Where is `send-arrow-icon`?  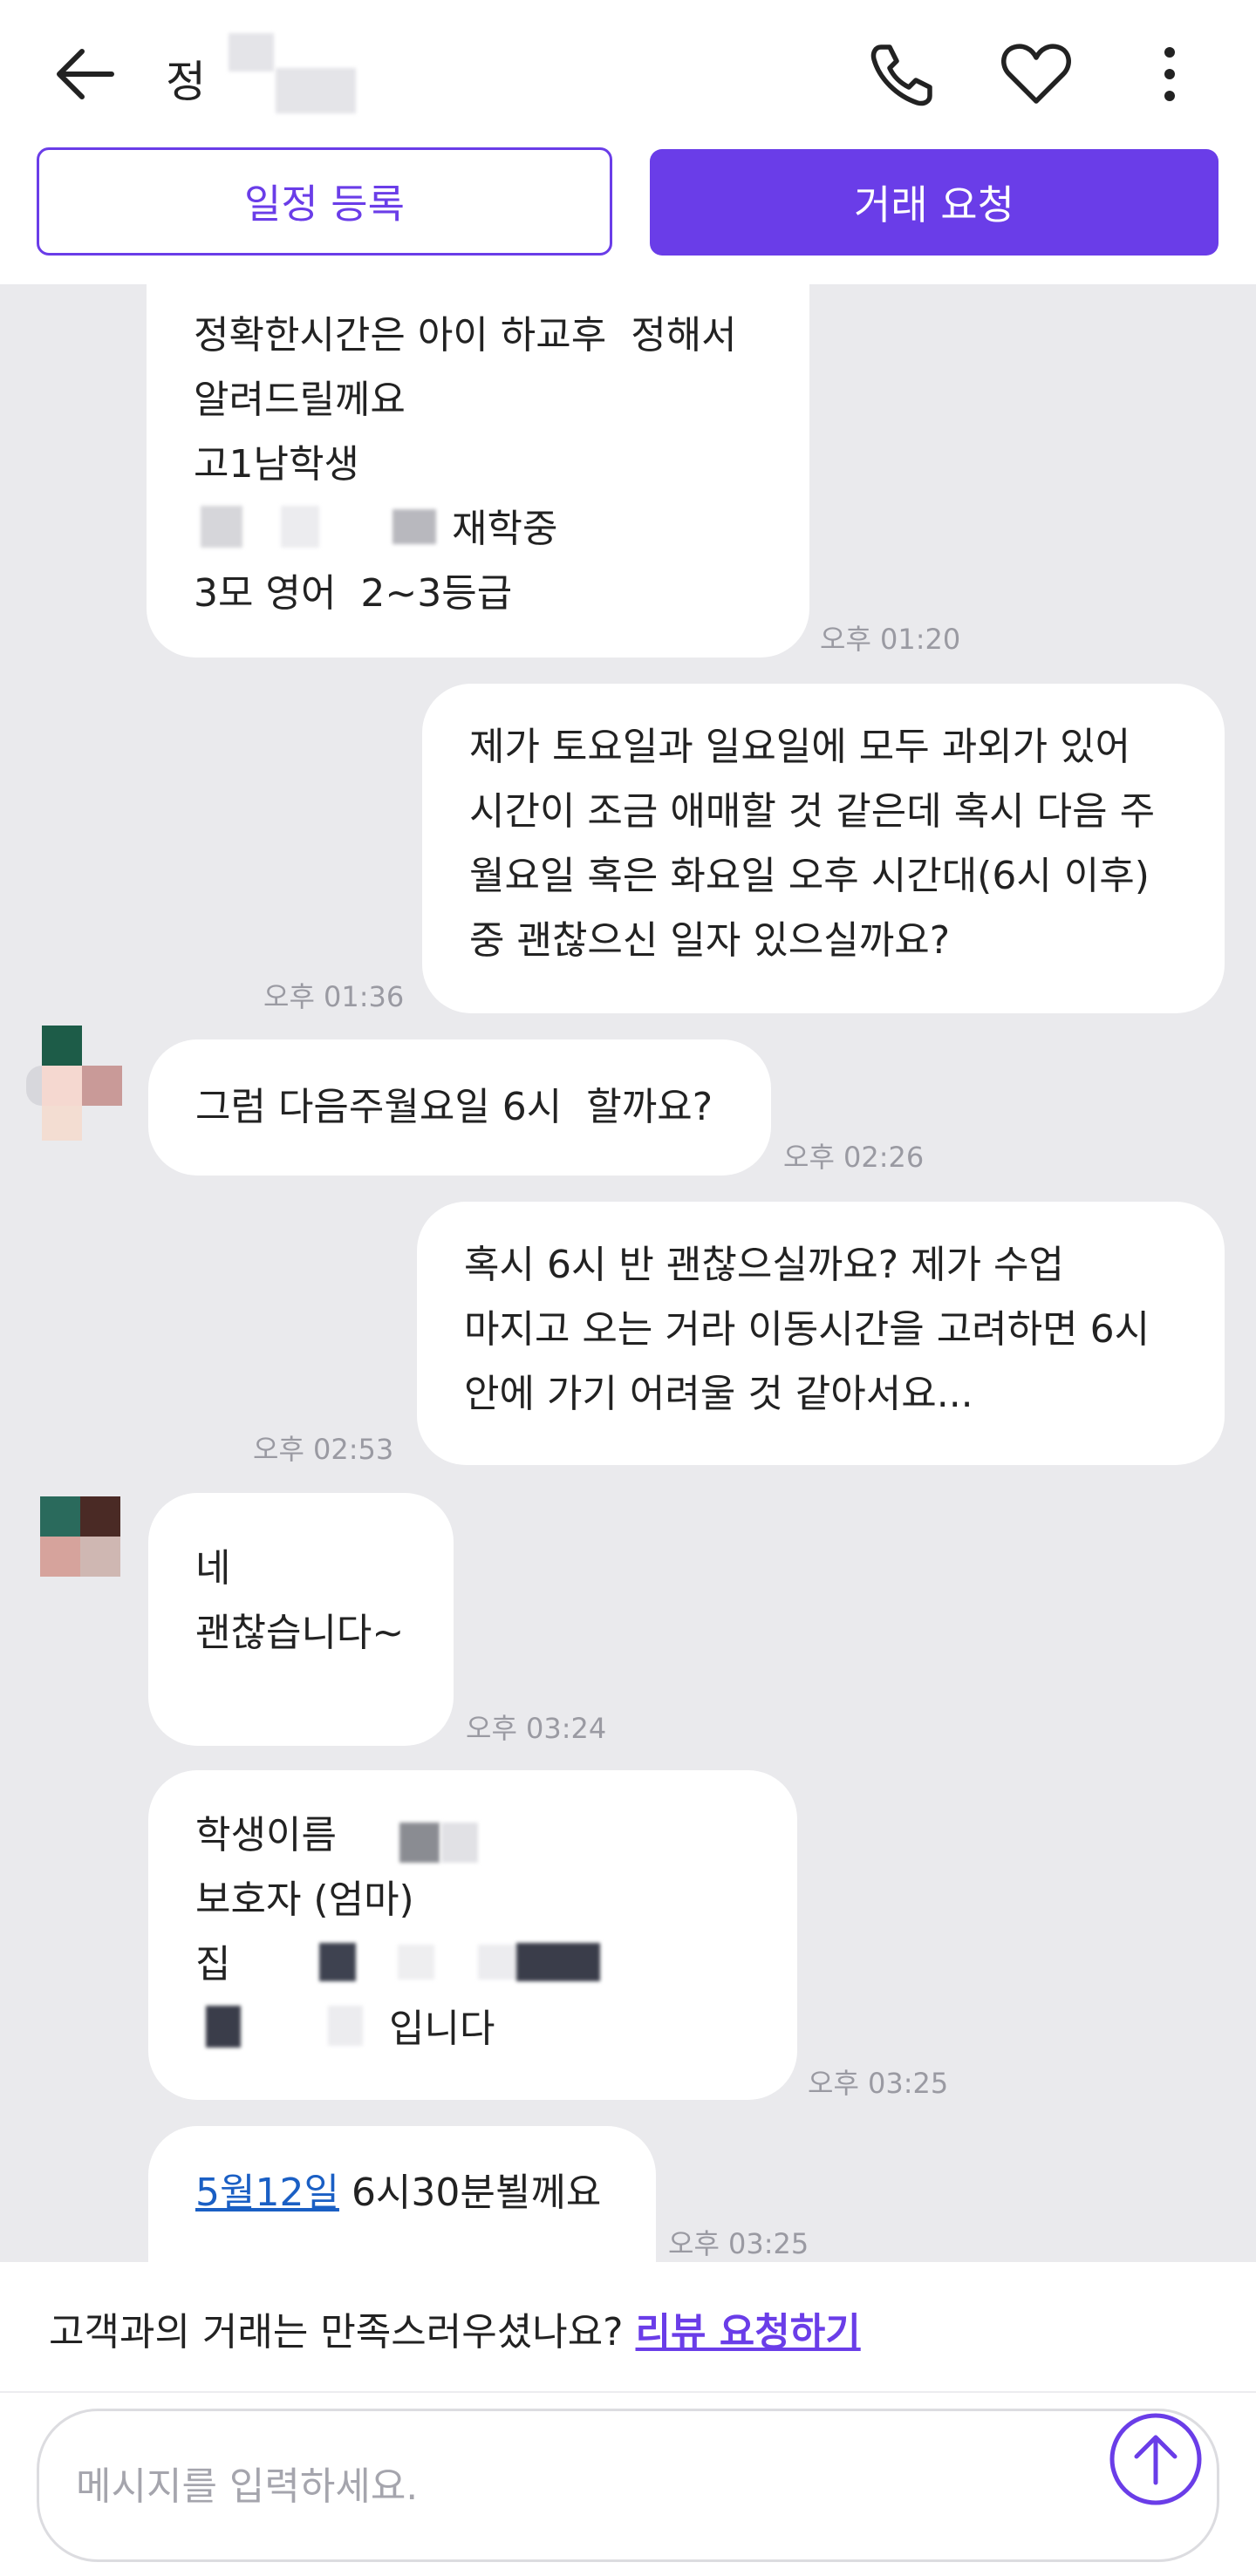 send-arrow-icon is located at coordinates (1156, 2459).